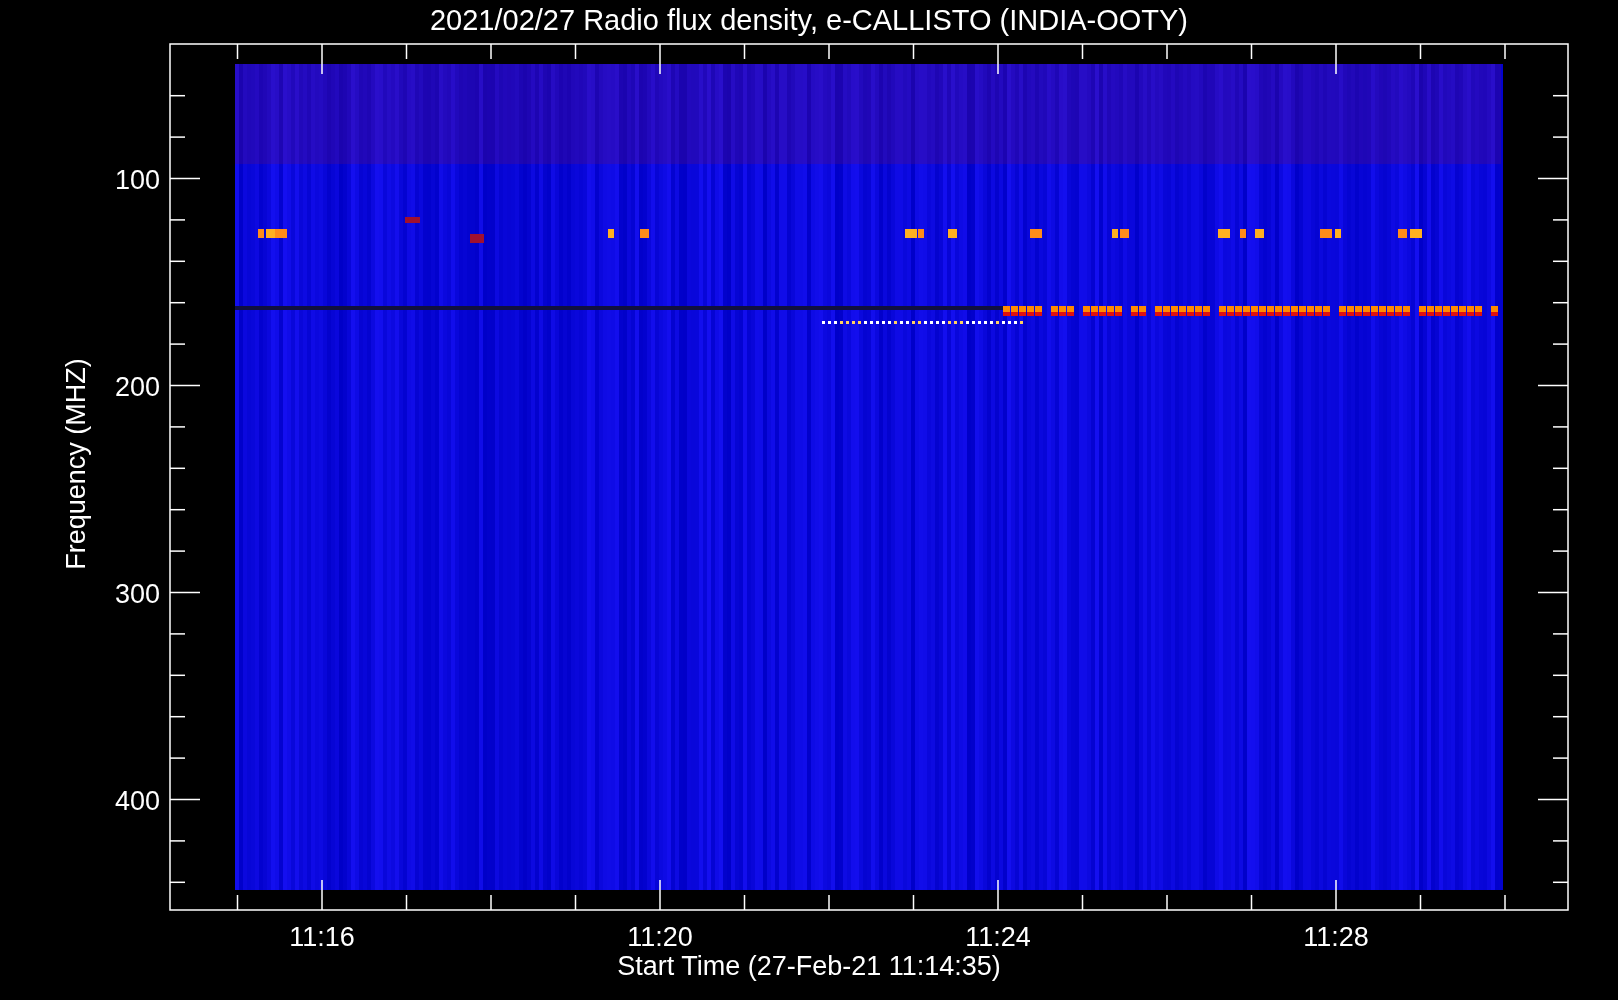 This screenshot has height=1000, width=1618. Describe the element at coordinates (137, 386) in the screenshot. I see `tick-label: 200` at that location.